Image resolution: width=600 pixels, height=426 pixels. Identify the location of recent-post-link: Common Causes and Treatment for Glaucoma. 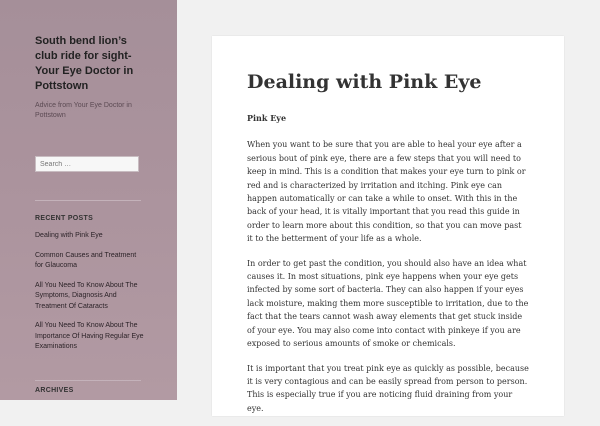
(90, 261).